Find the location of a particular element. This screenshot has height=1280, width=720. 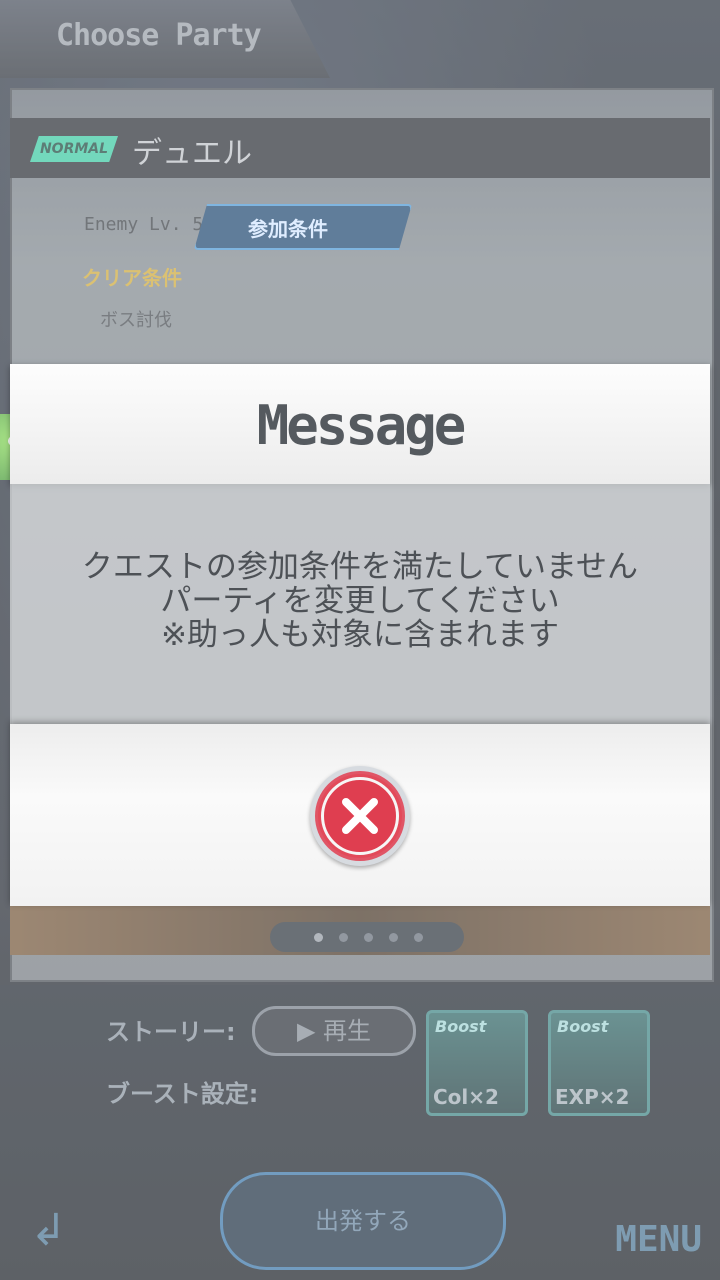

close-x-icon is located at coordinates (360, 816).